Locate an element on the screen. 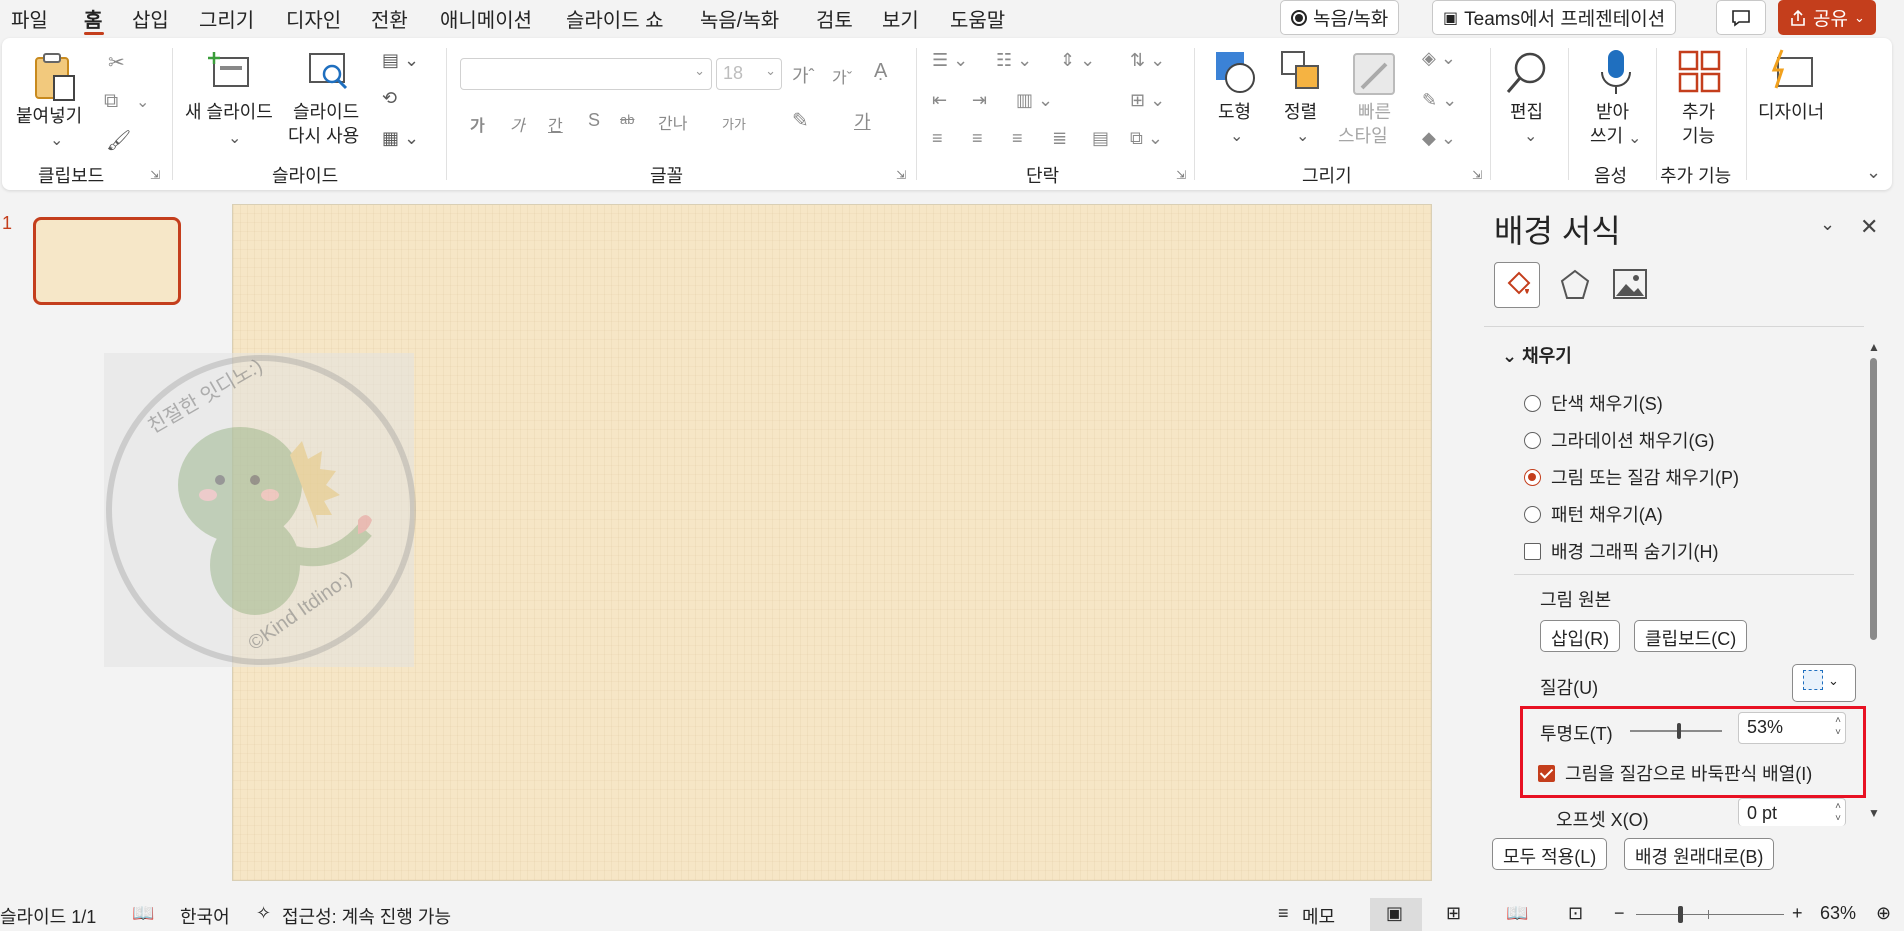 The image size is (1904, 931). radio-picture-fill is located at coordinates (1532, 477).